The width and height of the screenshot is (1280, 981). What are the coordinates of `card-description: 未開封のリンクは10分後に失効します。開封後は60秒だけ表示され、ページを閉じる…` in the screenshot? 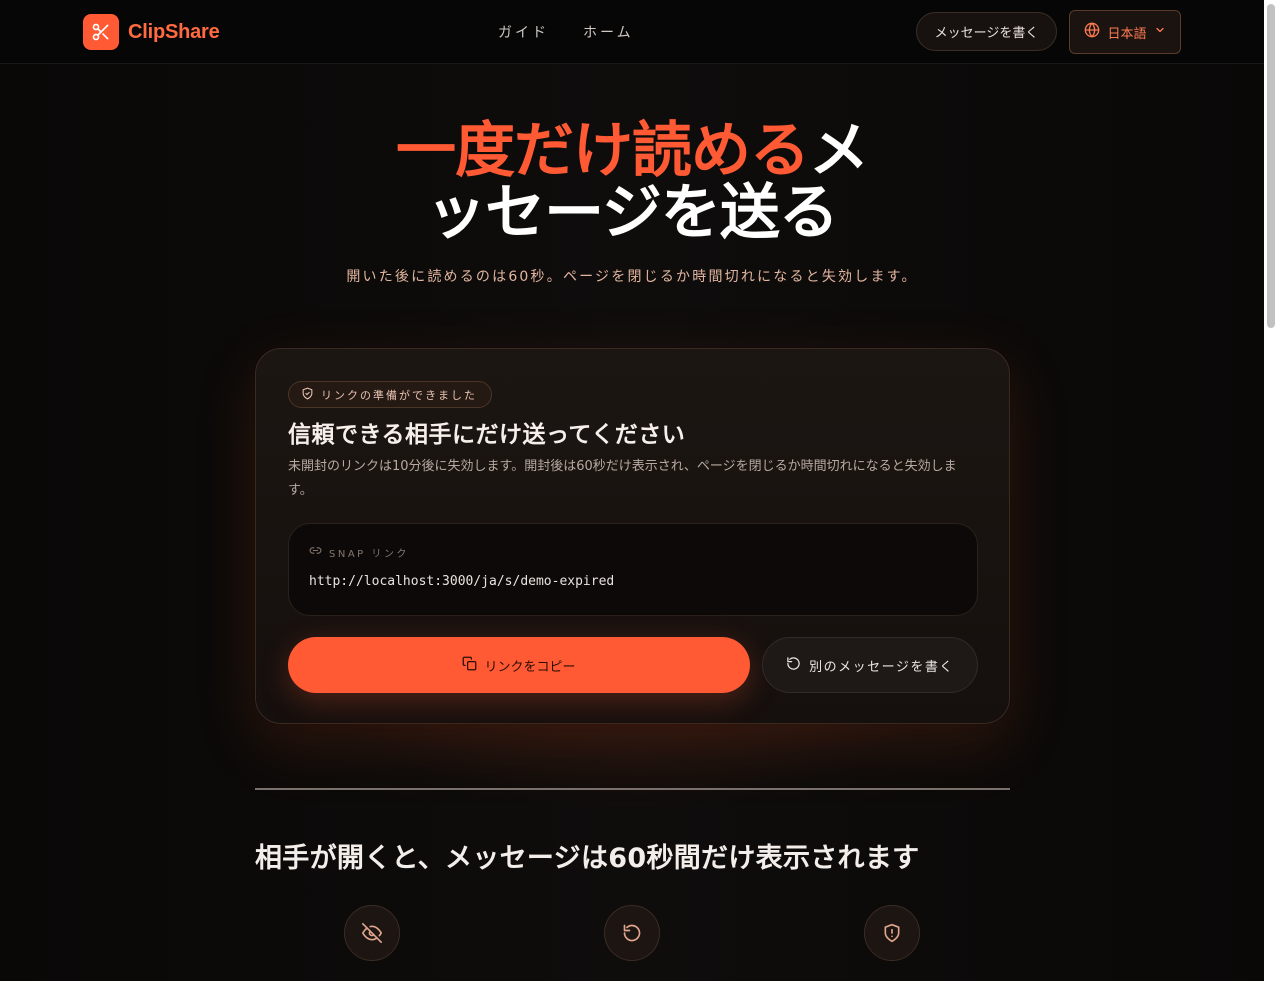 It's located at (622, 478).